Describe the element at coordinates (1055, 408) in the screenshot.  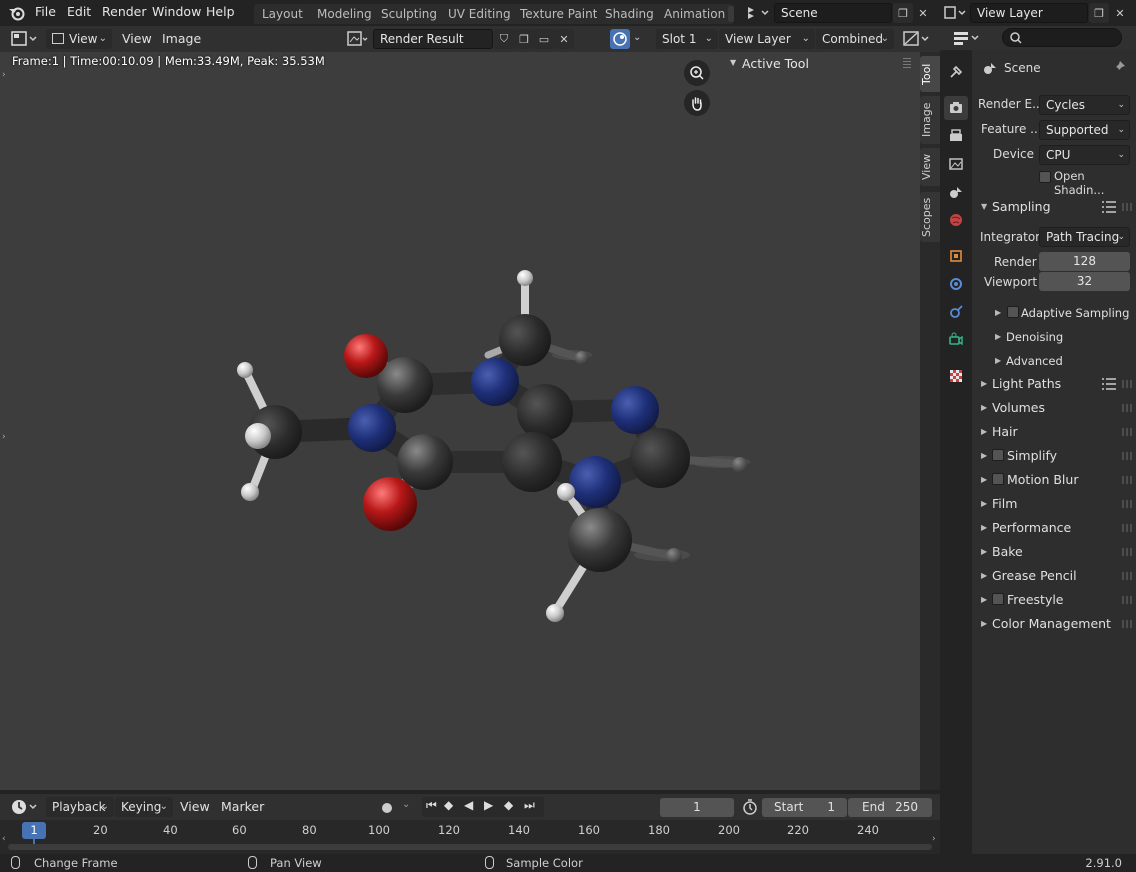
I see `panel-volumes: ▶ Volumes` at that location.